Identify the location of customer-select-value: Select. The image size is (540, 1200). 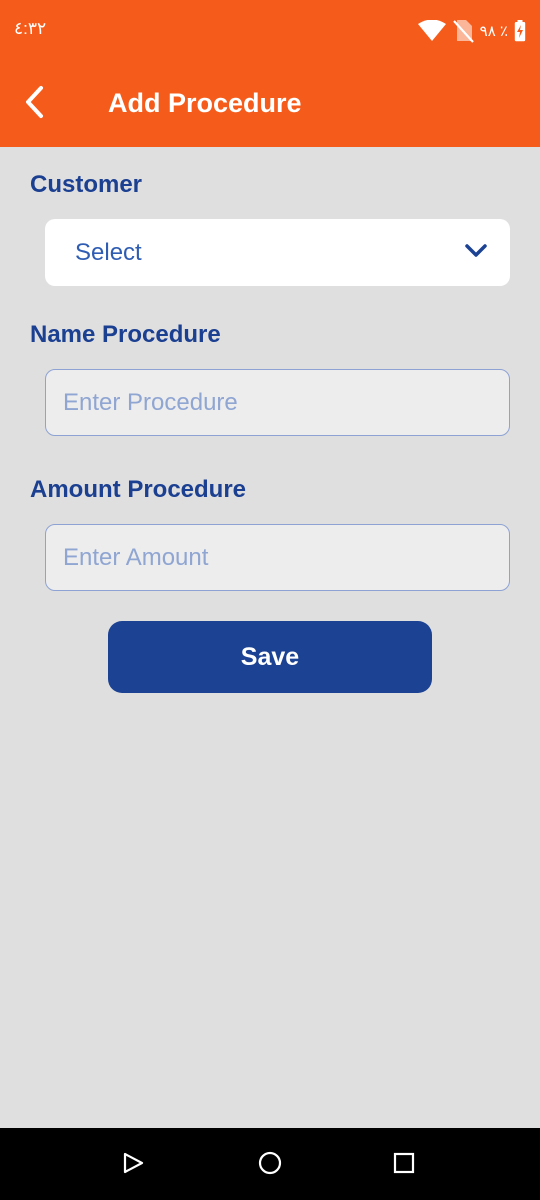
(108, 252).